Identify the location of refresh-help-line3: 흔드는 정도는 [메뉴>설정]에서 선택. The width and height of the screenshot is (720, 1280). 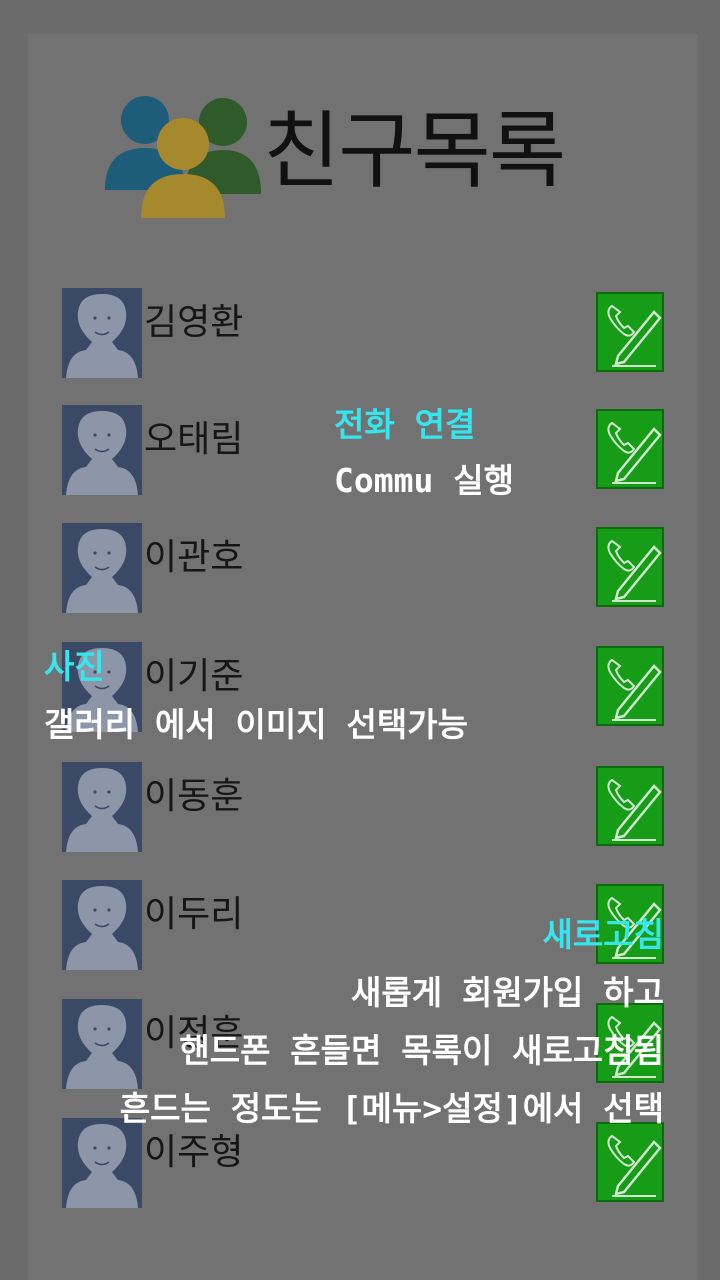
(391, 1108).